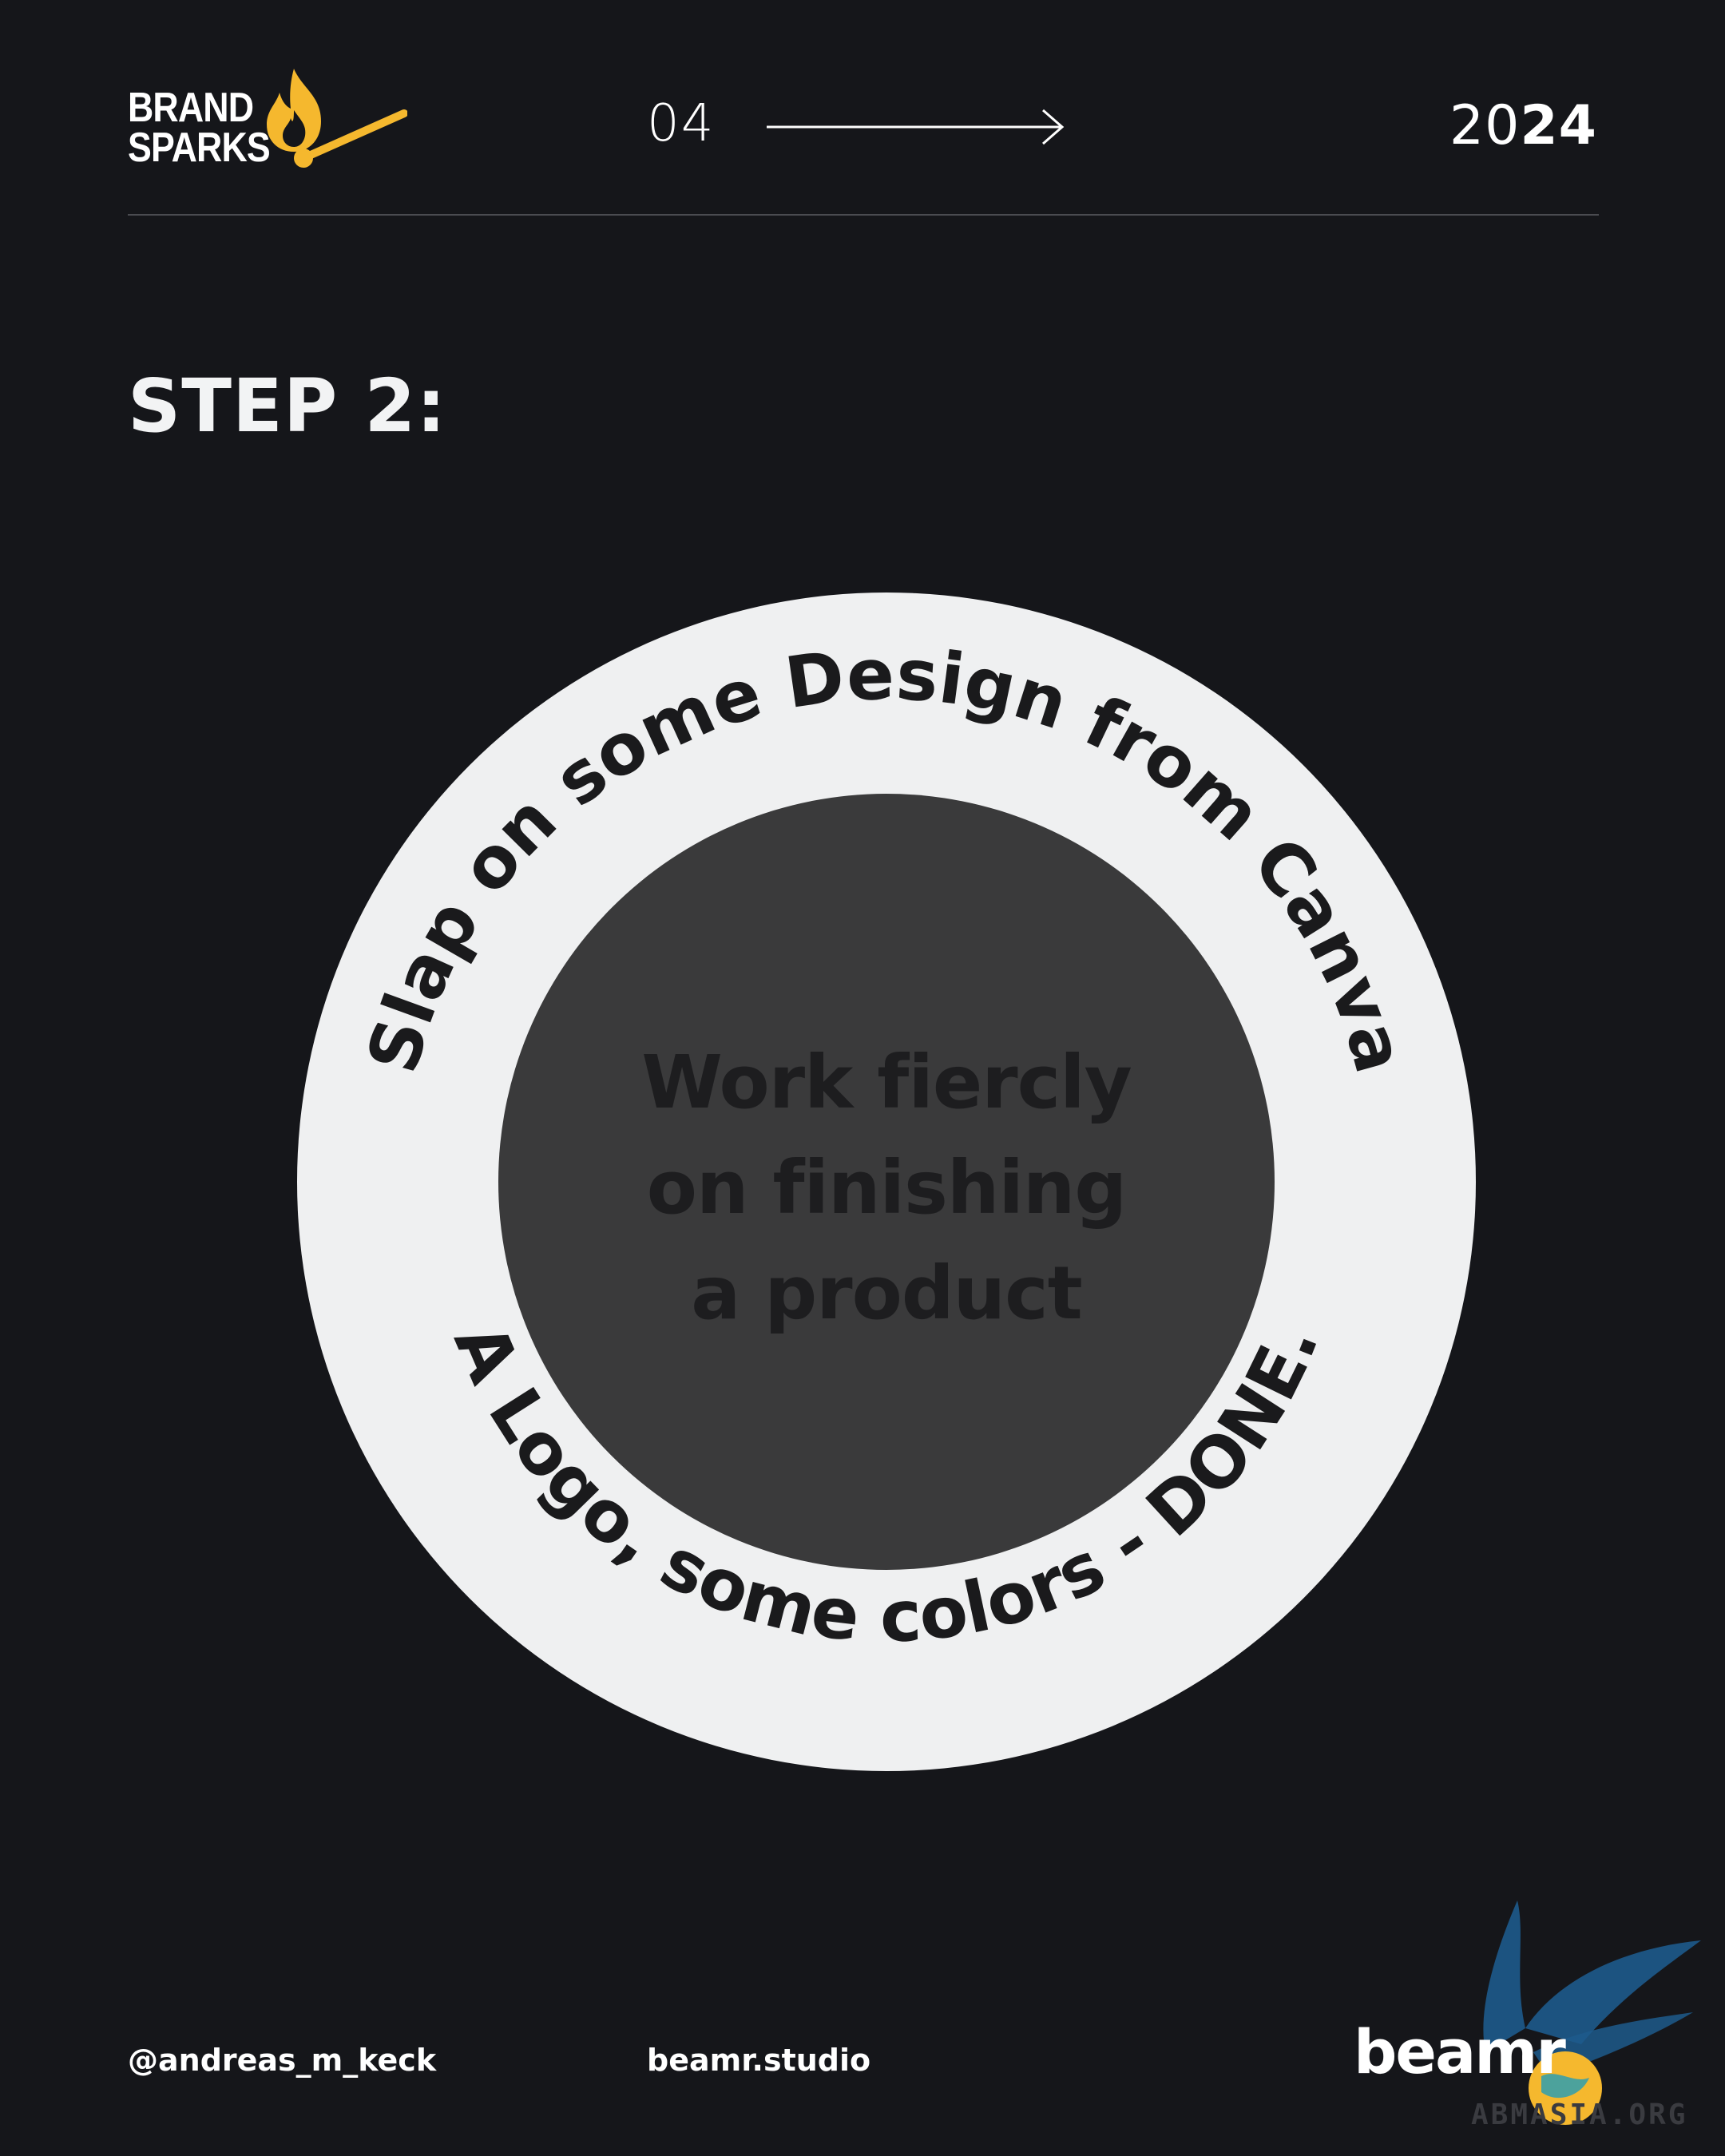 The width and height of the screenshot is (1725, 2156). What do you see at coordinates (916, 127) in the screenshot?
I see `arrow-right-icon` at bounding box center [916, 127].